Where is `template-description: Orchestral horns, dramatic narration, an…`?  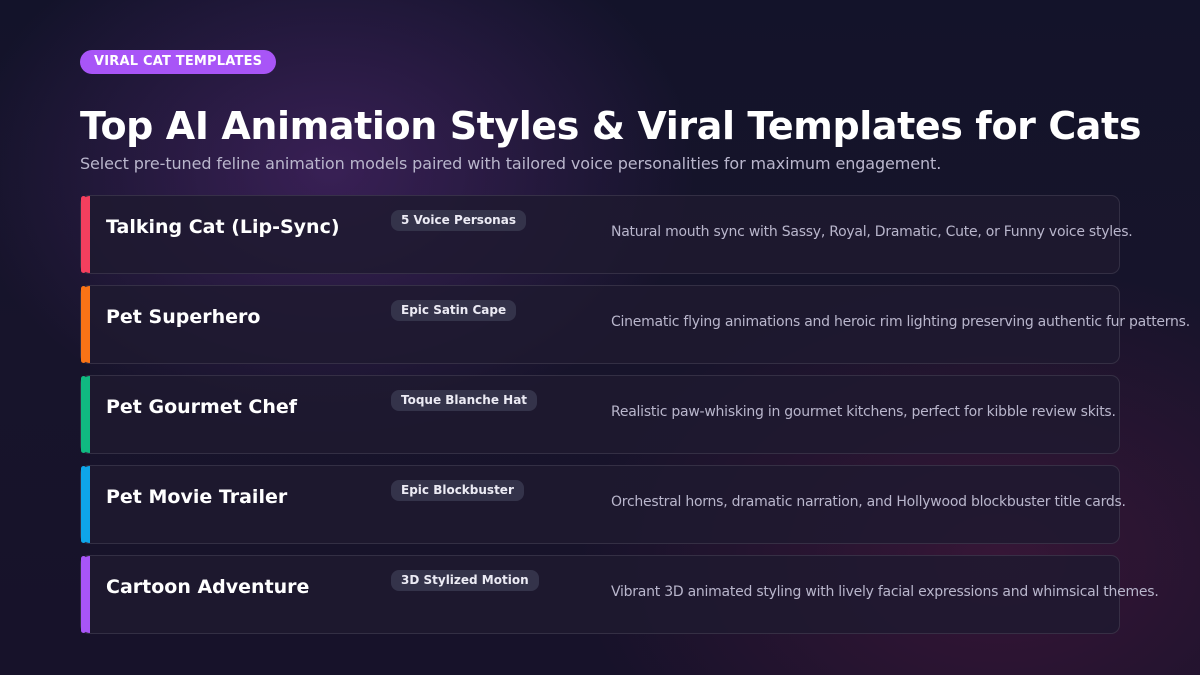
template-description: Orchestral horns, dramatic narration, an… is located at coordinates (868, 502).